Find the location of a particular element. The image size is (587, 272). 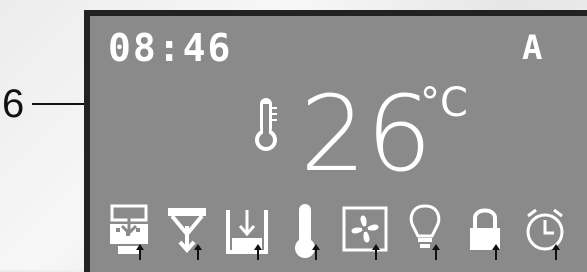

fan-icon is located at coordinates (365, 229).